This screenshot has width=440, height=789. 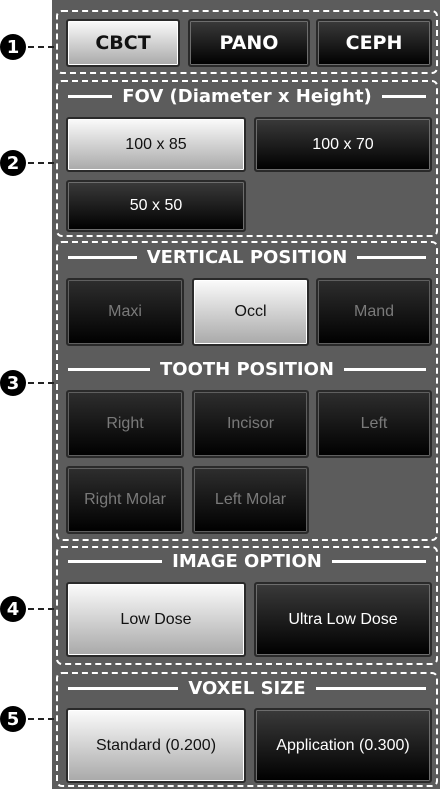 I want to click on callout-4-leader, so click(x=41, y=609).